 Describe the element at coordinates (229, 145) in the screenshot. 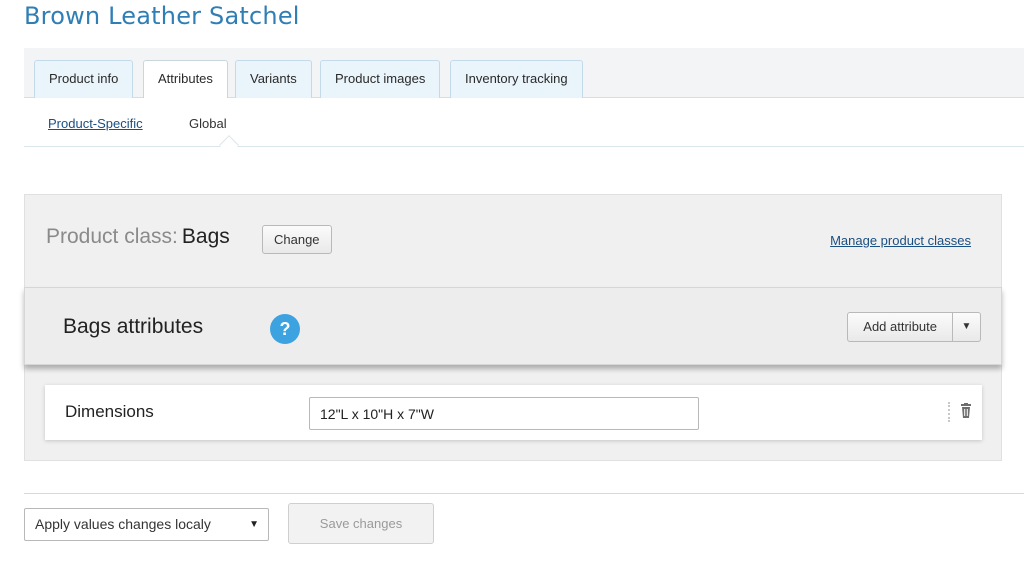

I see `subtab-active-indicator` at that location.